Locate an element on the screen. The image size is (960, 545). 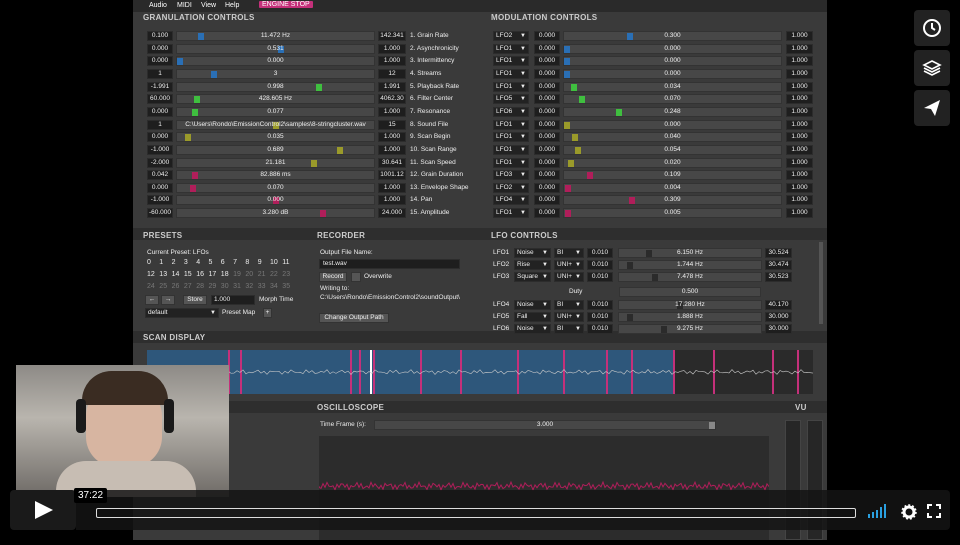
param-max-input: 24.000 is located at coordinates (392, 213).